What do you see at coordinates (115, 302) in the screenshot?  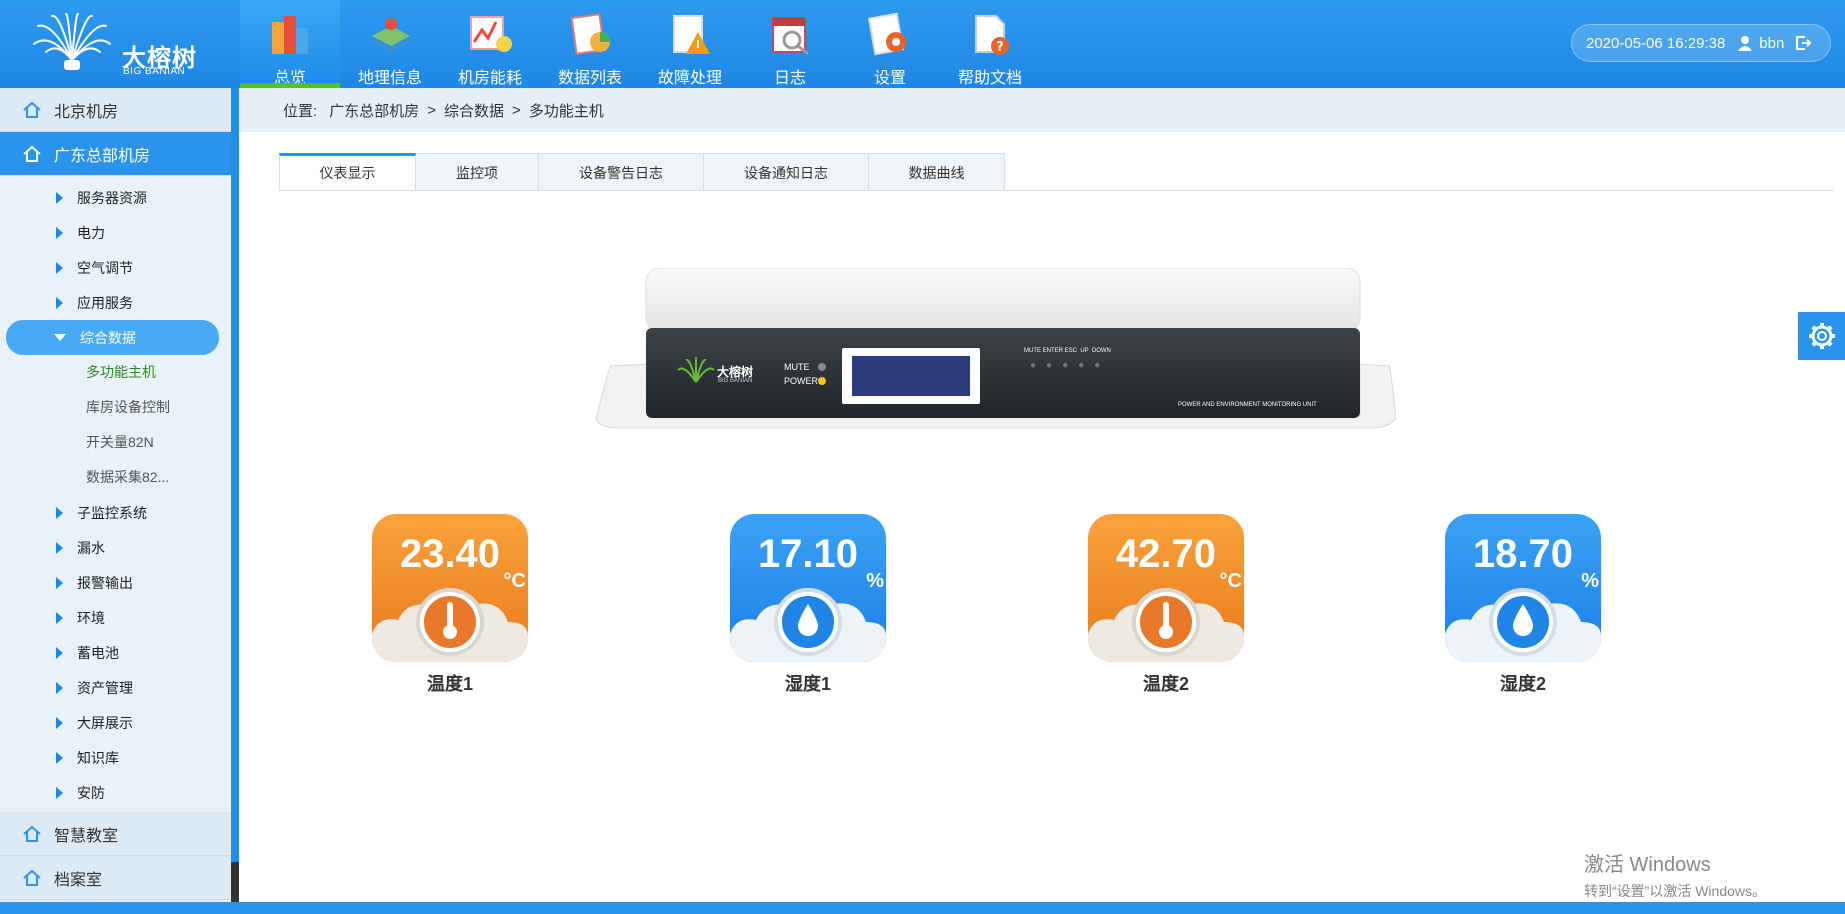 I see `sidebar-item-app-service: 应用服务` at bounding box center [115, 302].